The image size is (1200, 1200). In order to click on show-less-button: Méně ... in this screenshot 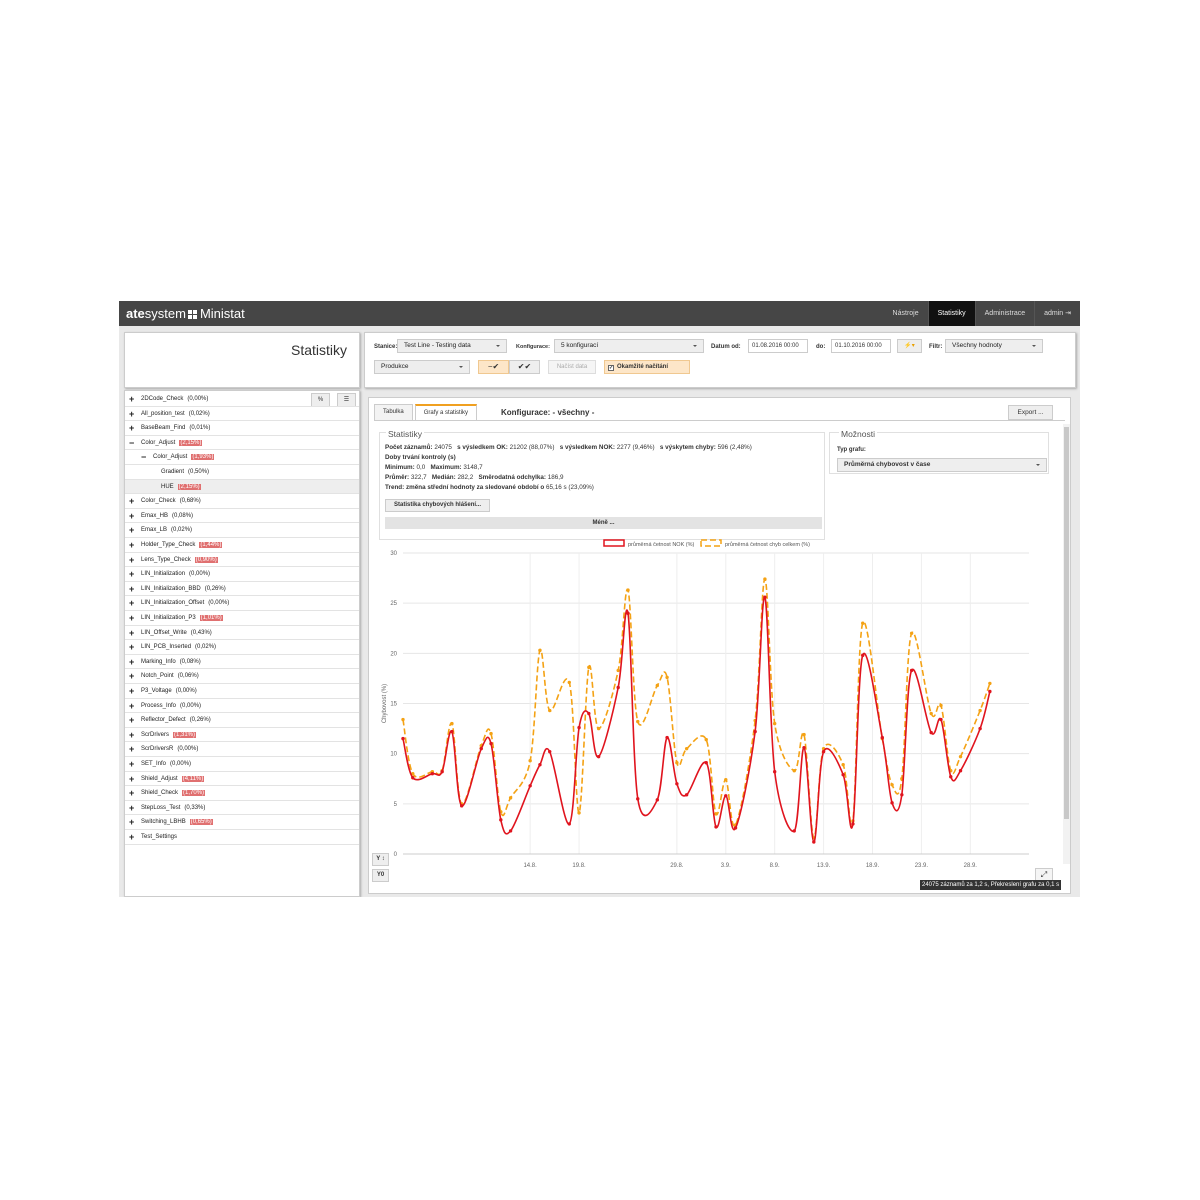, I will do `click(603, 523)`.